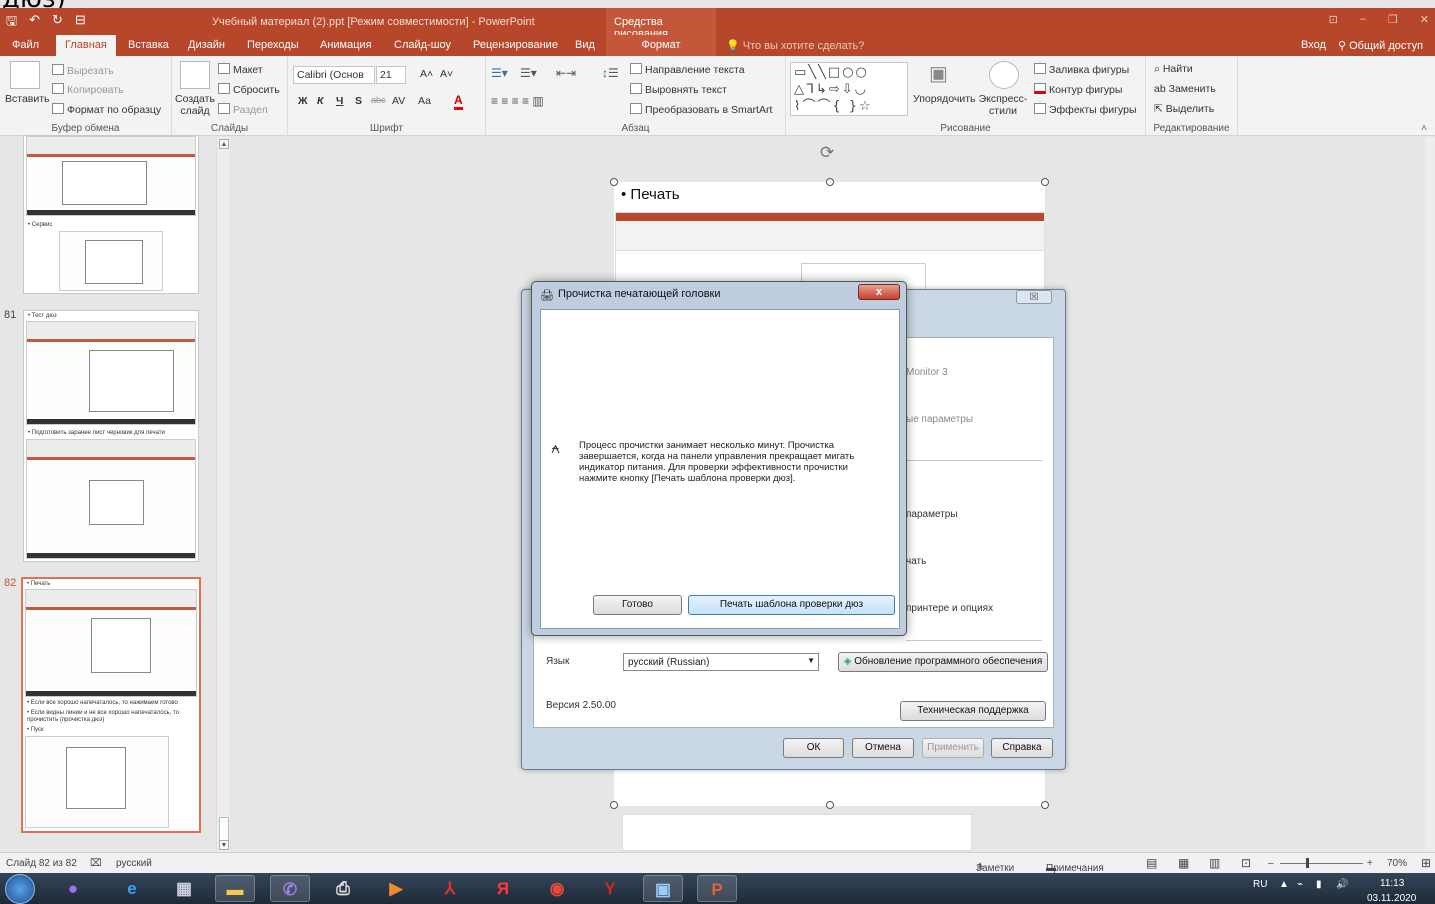 This screenshot has width=1435, height=904. I want to click on signin-link: Вход, so click(1313, 45).